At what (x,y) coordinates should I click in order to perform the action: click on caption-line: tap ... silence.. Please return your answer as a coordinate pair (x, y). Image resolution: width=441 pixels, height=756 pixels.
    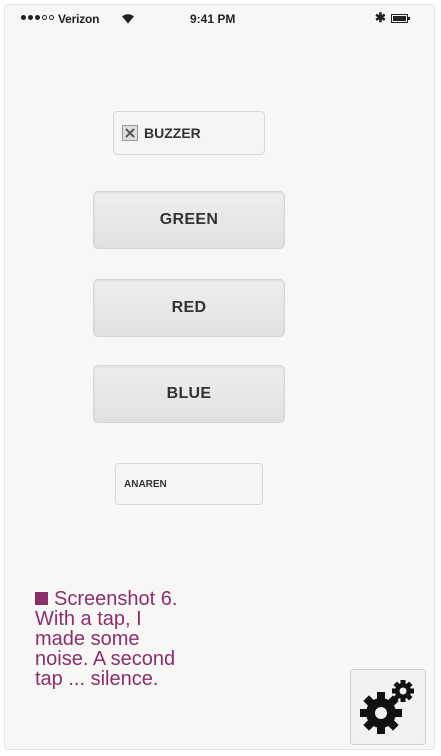
    Looking at the image, I should click on (97, 679).